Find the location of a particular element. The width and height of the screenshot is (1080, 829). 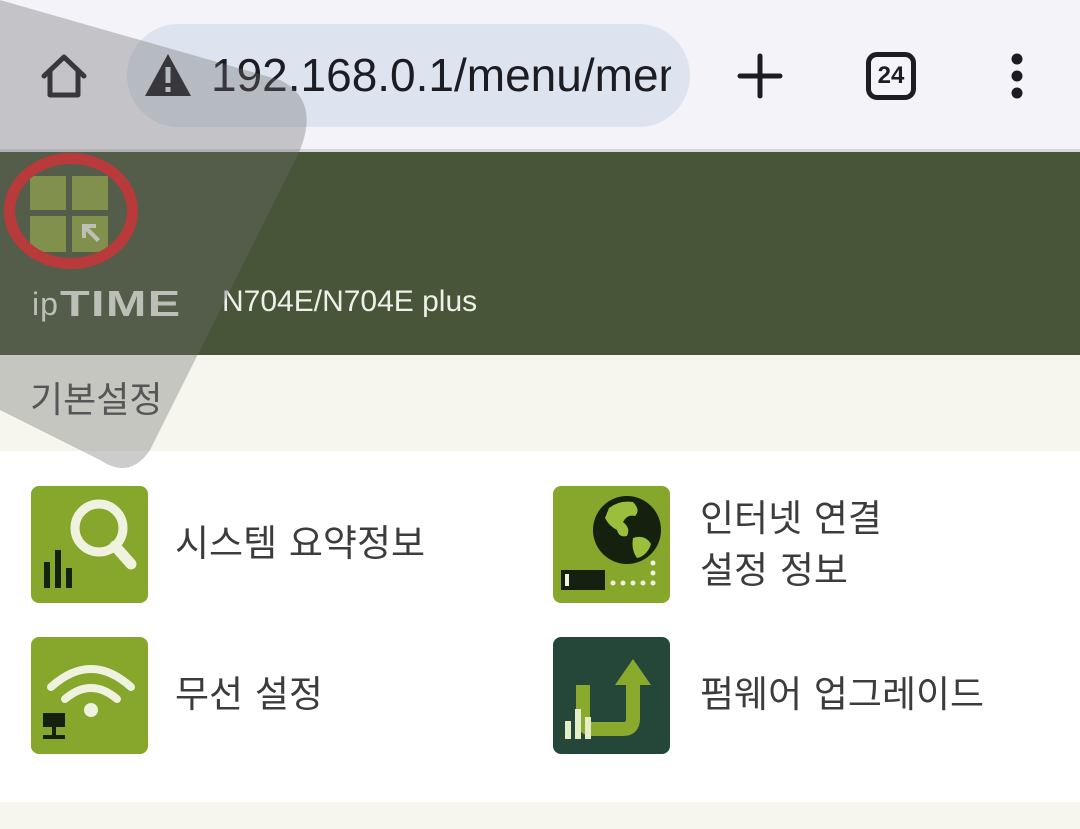

not-secure-warning-icon is located at coordinates (168, 75).